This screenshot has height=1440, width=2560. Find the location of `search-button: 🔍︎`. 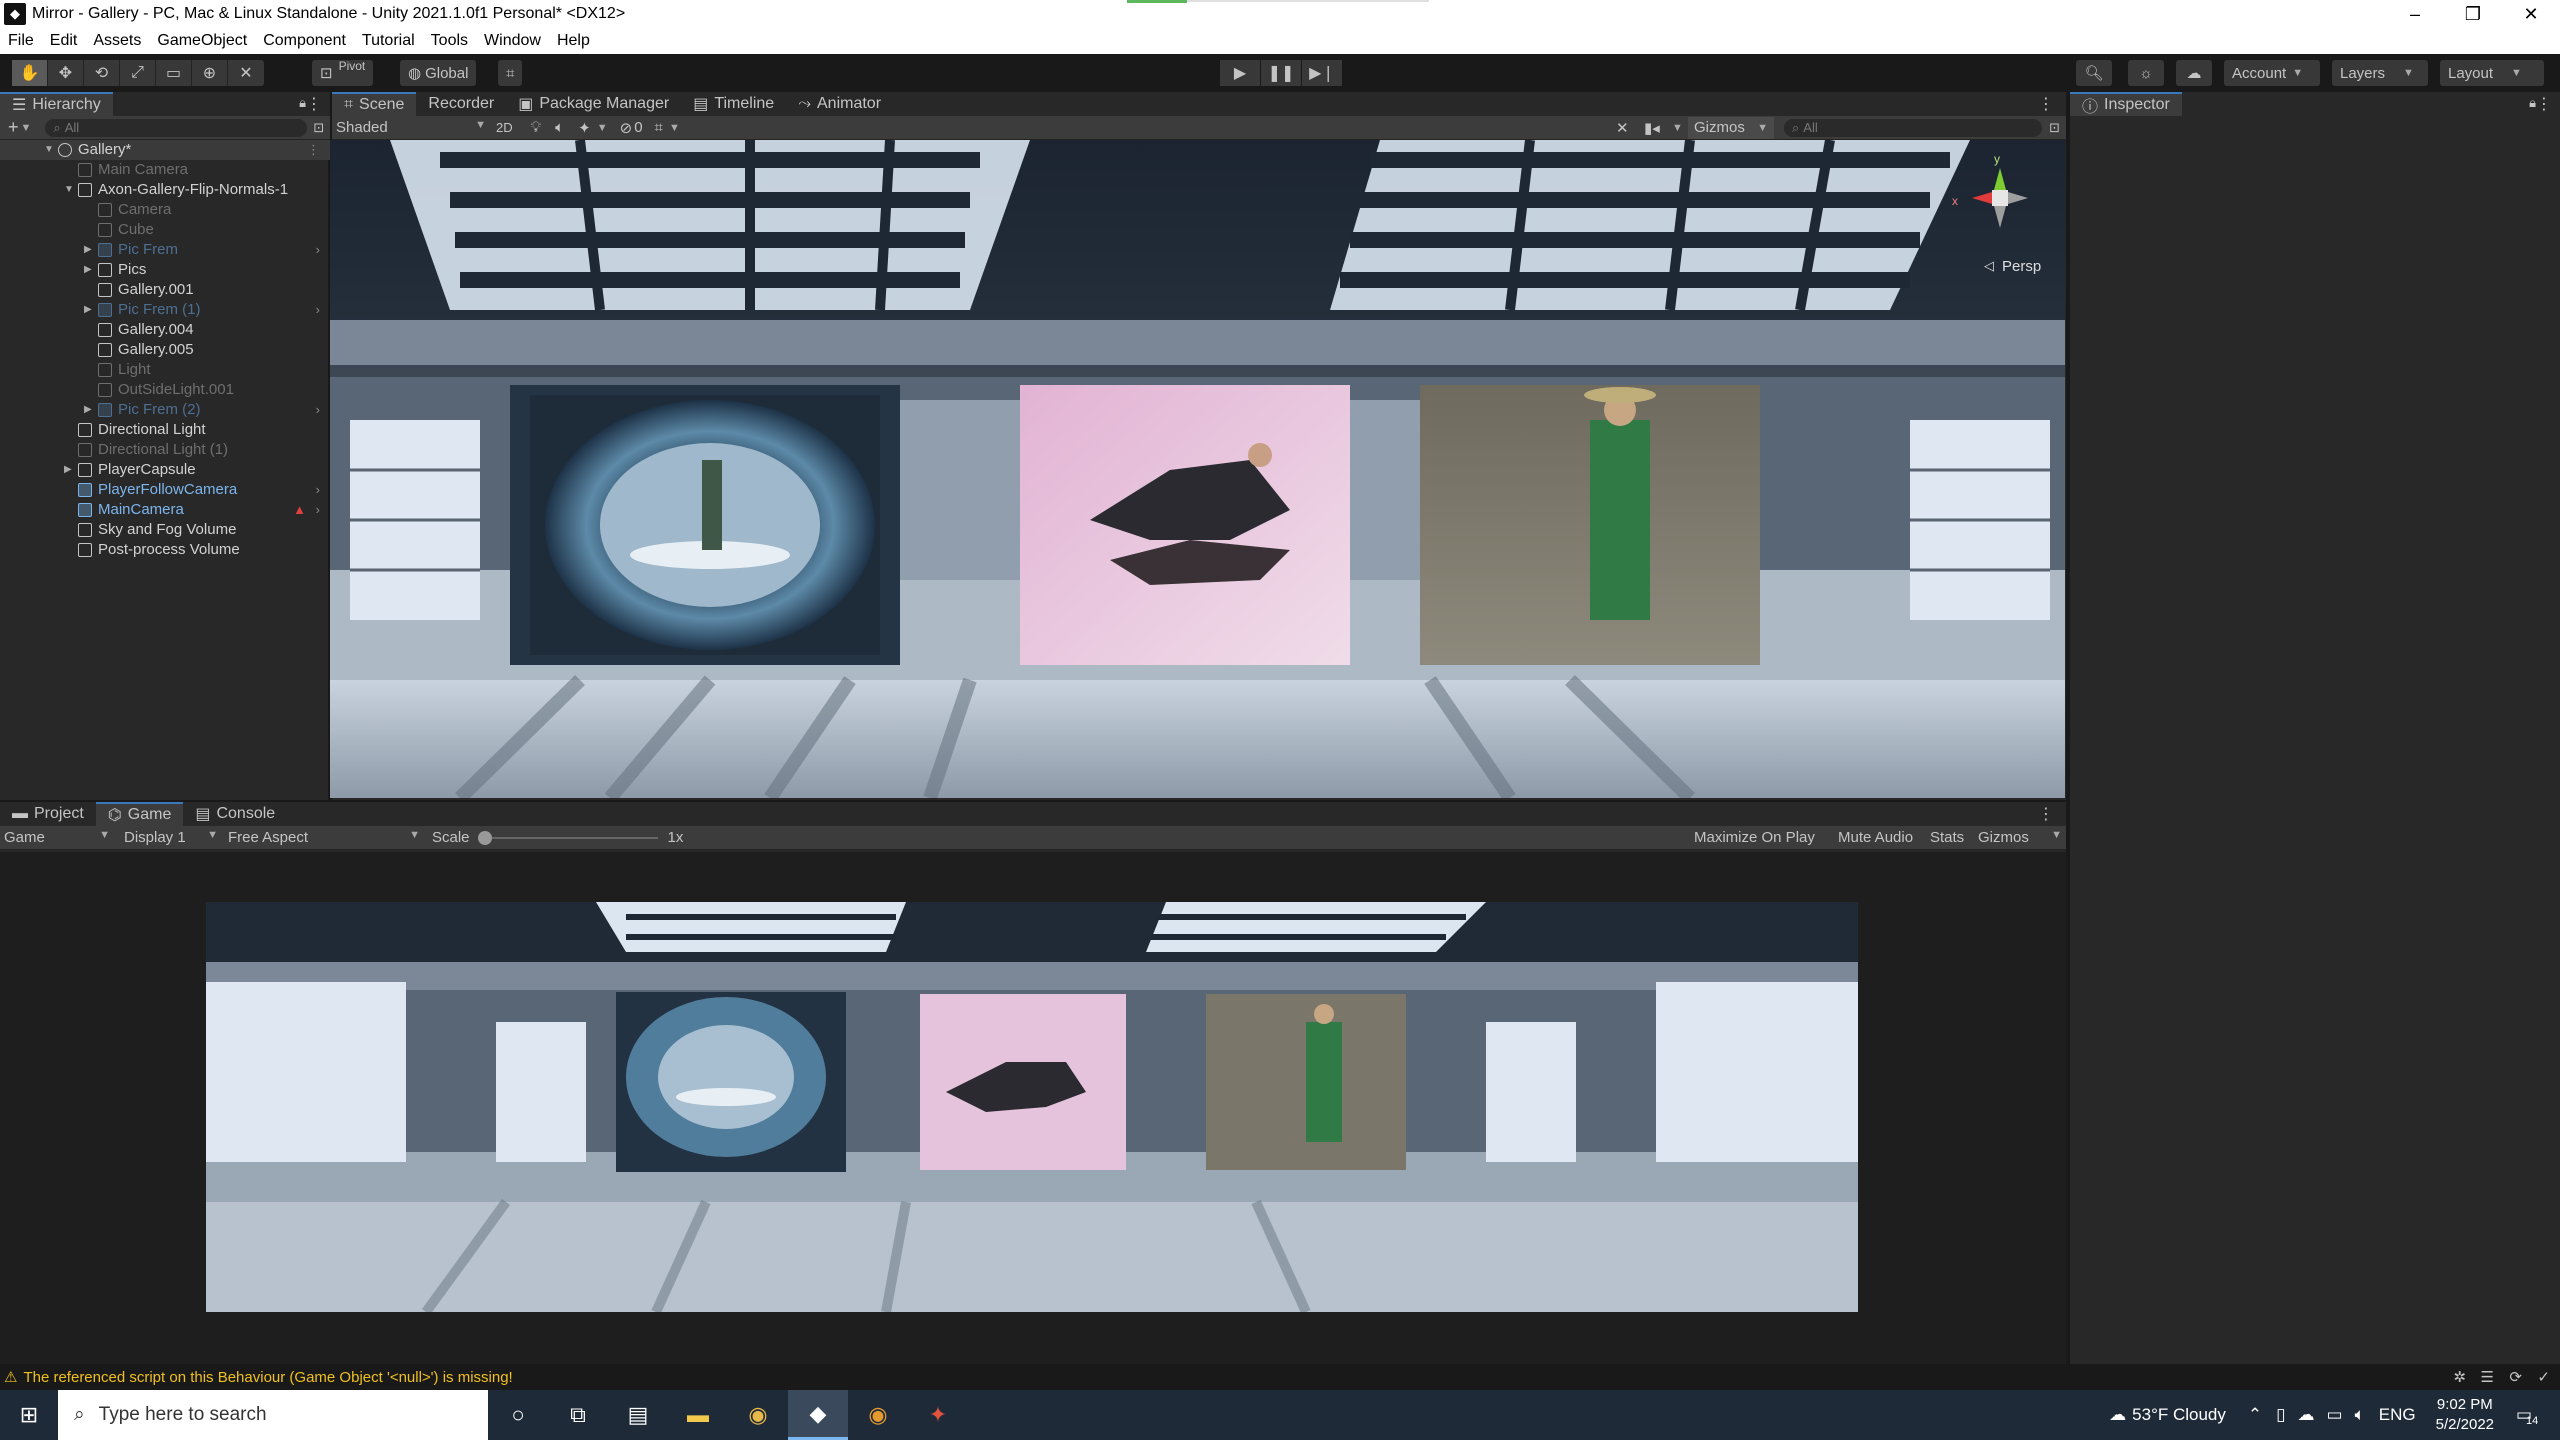

search-button: 🔍︎ is located at coordinates (2094, 73).